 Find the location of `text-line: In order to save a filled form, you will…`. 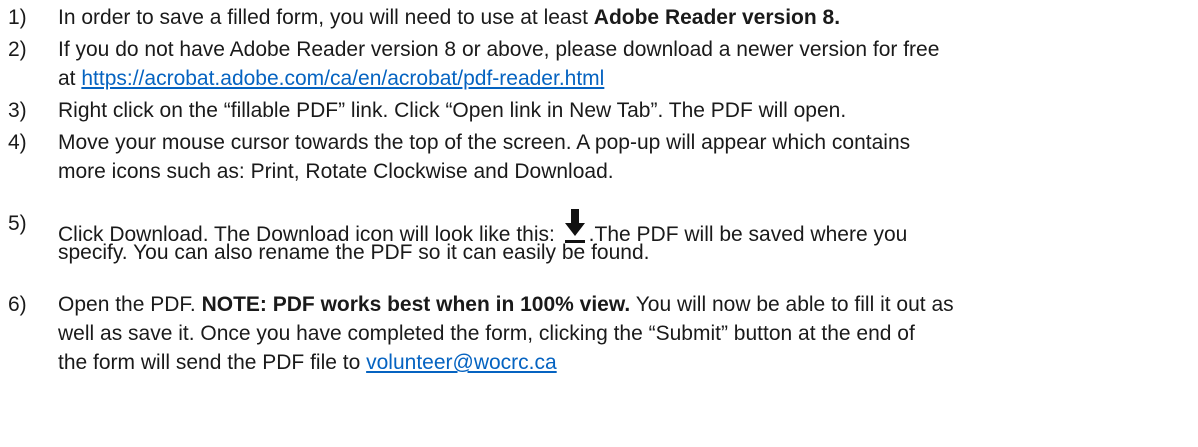

text-line: In order to save a filled form, you will… is located at coordinates (449, 17).